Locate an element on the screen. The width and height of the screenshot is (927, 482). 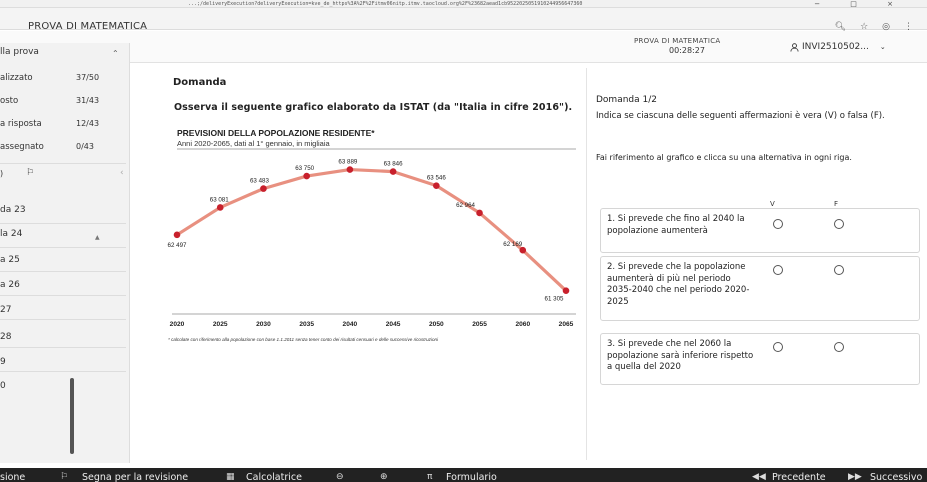
previous-button: Precedente is located at coordinates (799, 477).